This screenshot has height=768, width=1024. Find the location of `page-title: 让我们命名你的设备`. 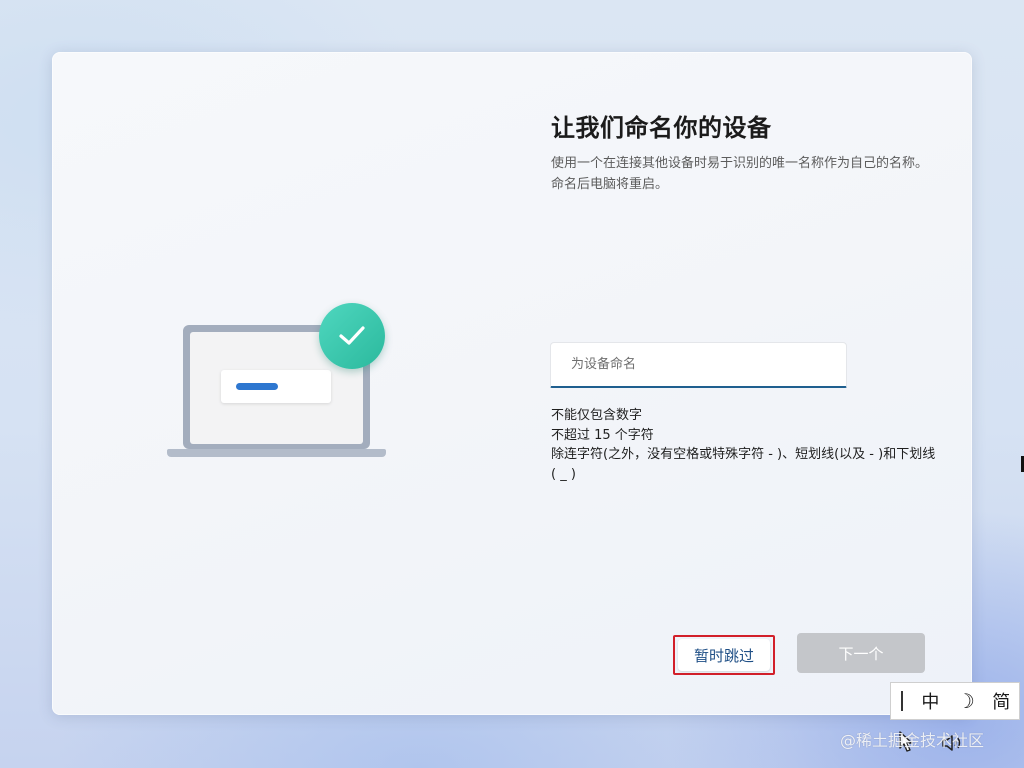

page-title: 让我们命名你的设备 is located at coordinates (661, 128).